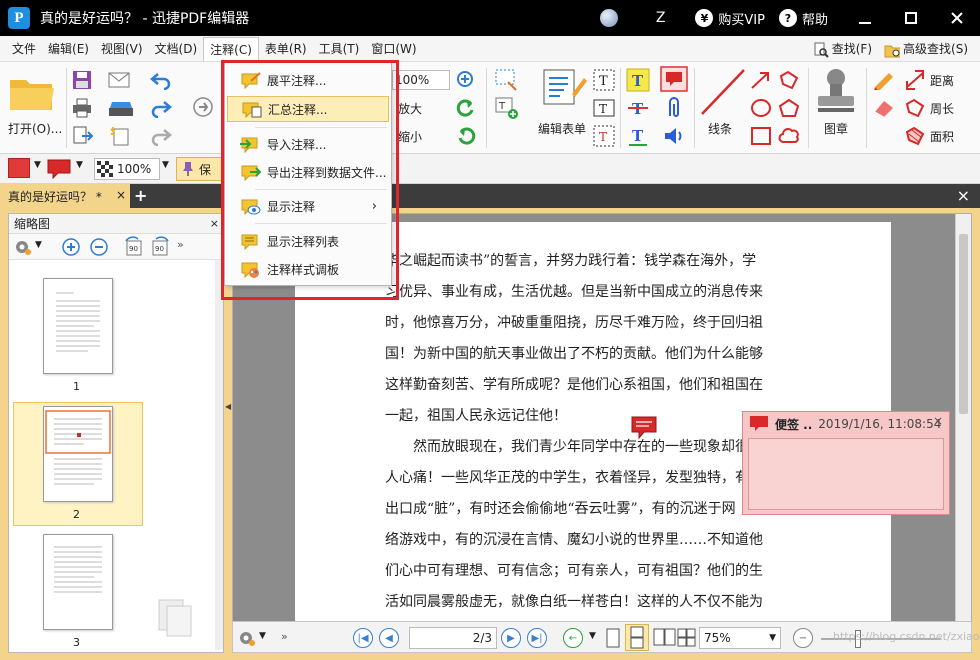 The width and height of the screenshot is (980, 660). I want to click on settings-dropdown-icon: ▼, so click(262, 636).